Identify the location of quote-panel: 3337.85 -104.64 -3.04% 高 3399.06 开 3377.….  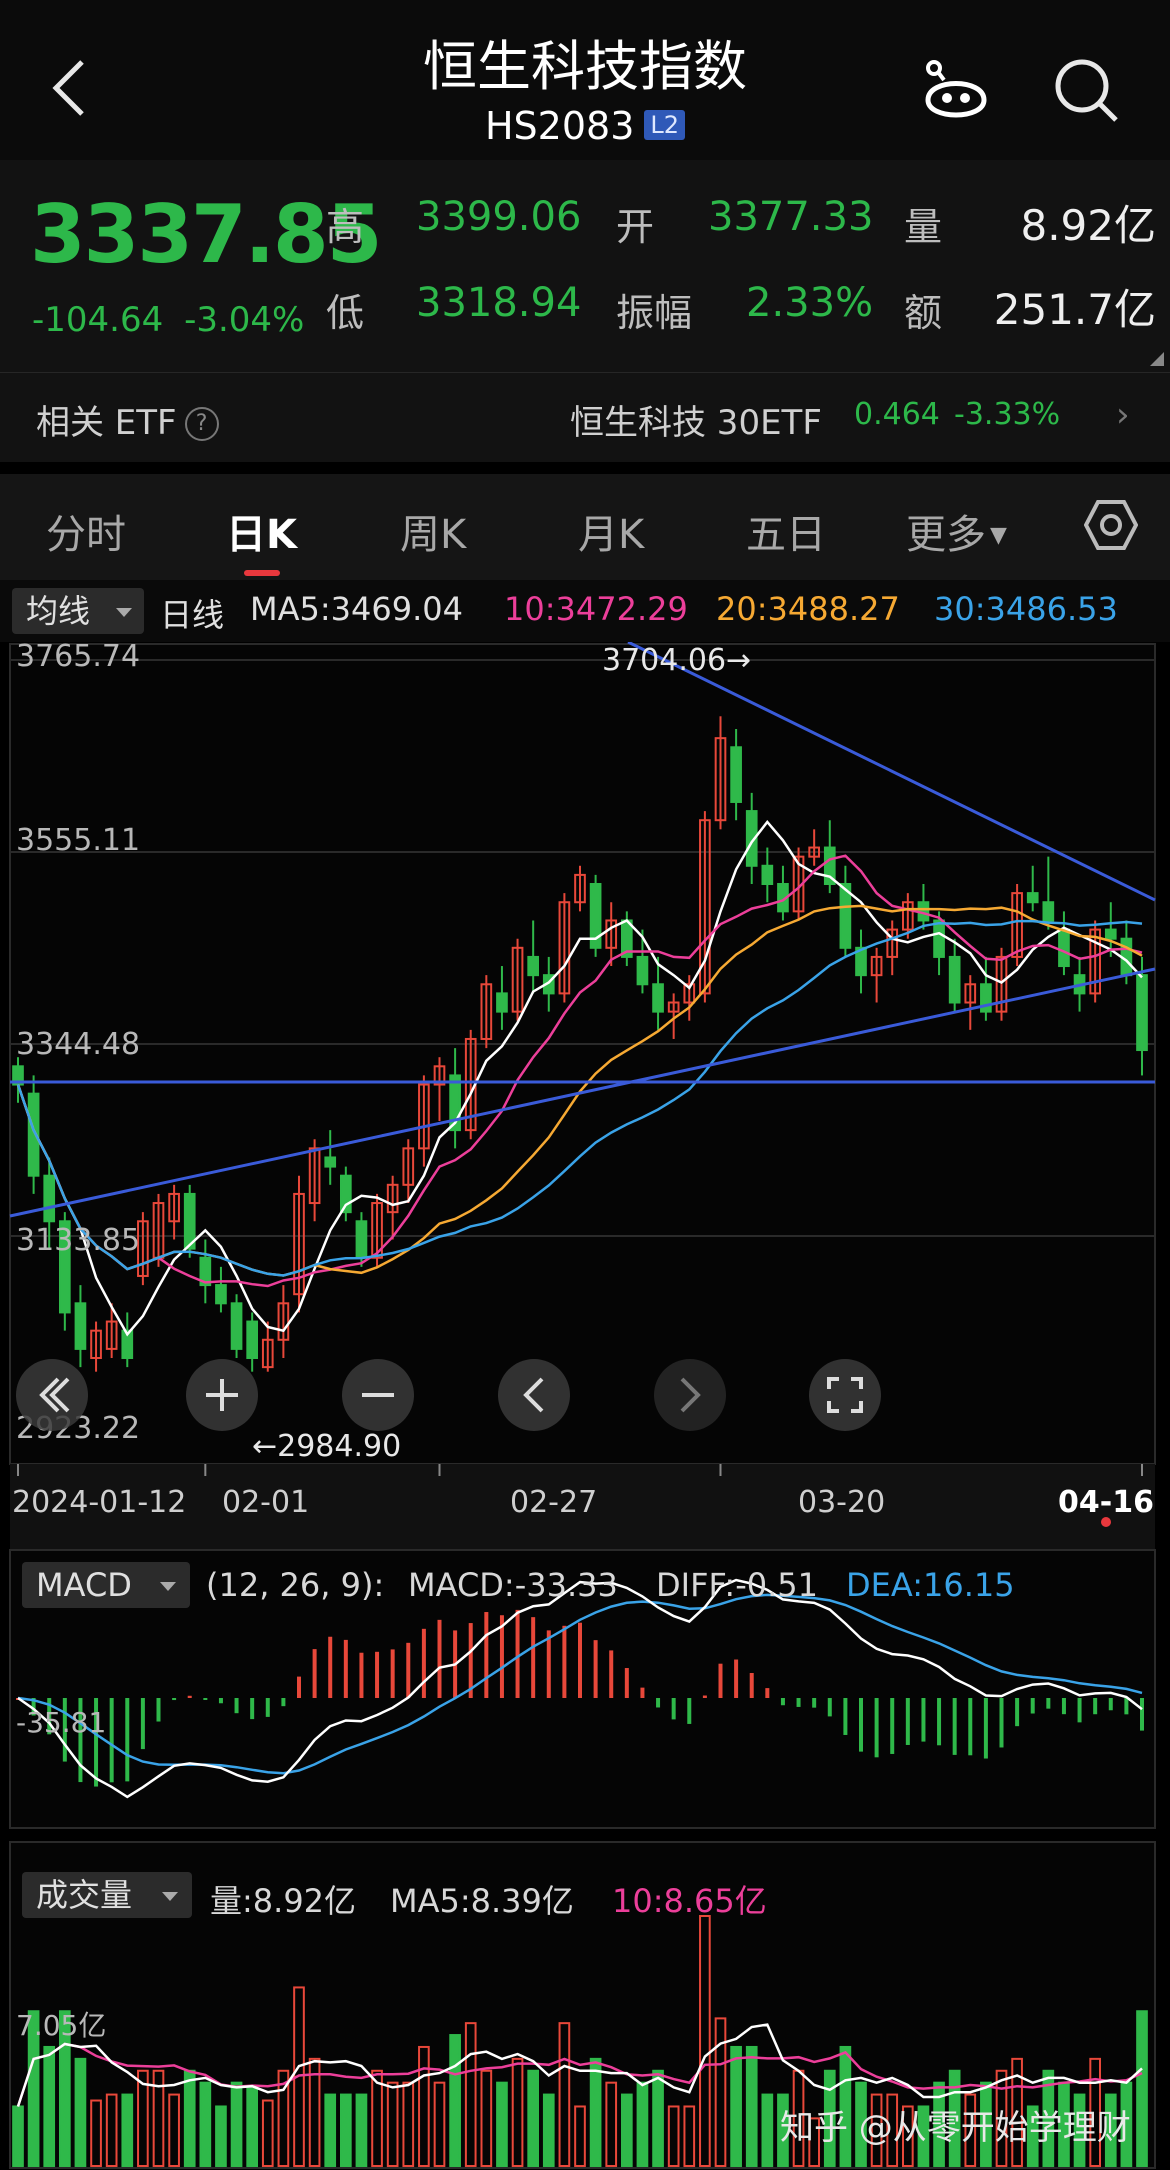
(585, 266).